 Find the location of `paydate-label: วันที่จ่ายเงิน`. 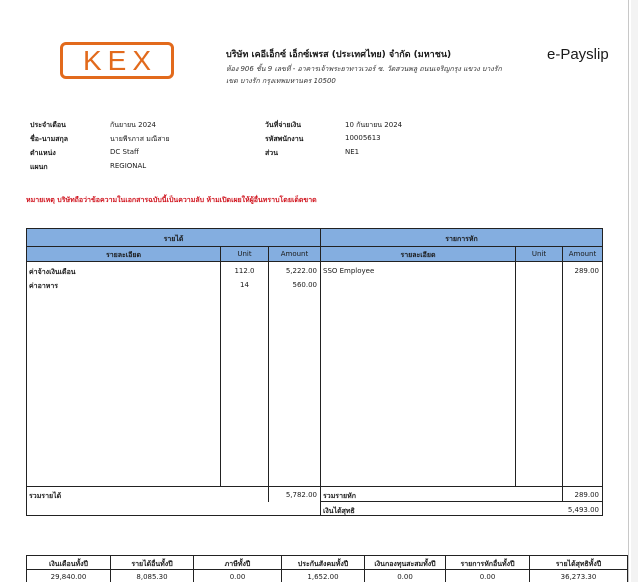

paydate-label: วันที่จ่ายเงิน is located at coordinates (283, 125).